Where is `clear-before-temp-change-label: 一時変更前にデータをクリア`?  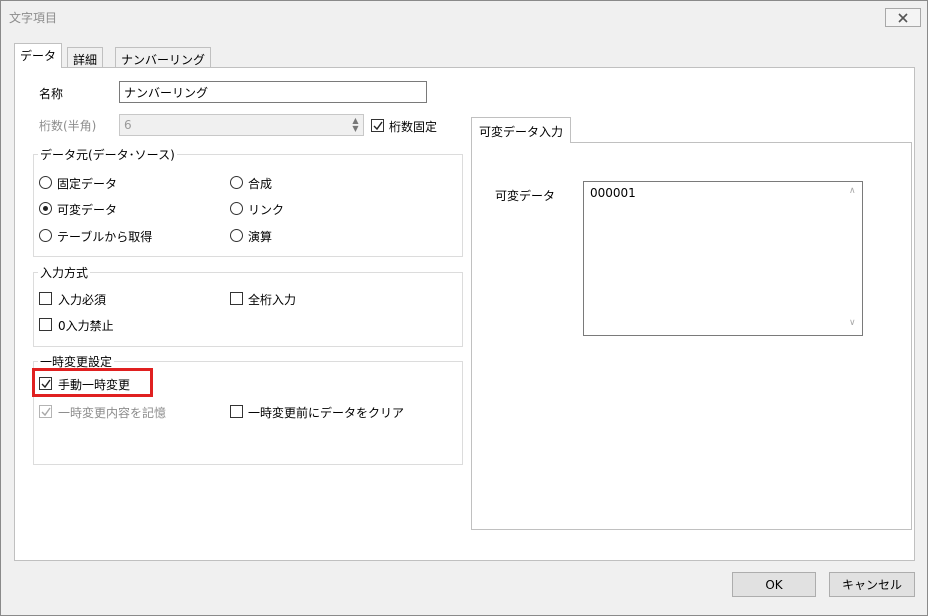 clear-before-temp-change-label: 一時変更前にデータをクリア is located at coordinates (326, 413).